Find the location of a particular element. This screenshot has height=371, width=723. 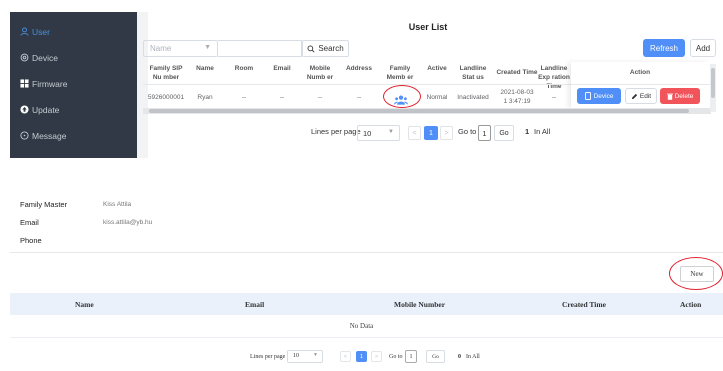

sidebar-item-user: User is located at coordinates (73, 32).